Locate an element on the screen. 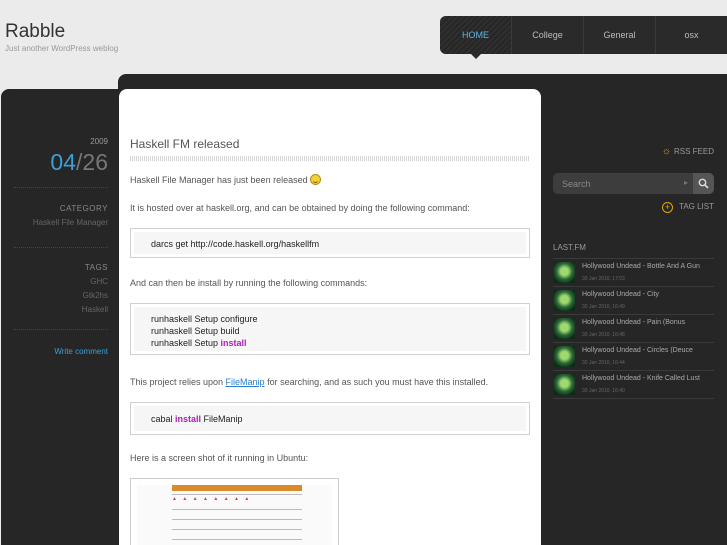  post-title: Haskell FM released is located at coordinates (184, 144).